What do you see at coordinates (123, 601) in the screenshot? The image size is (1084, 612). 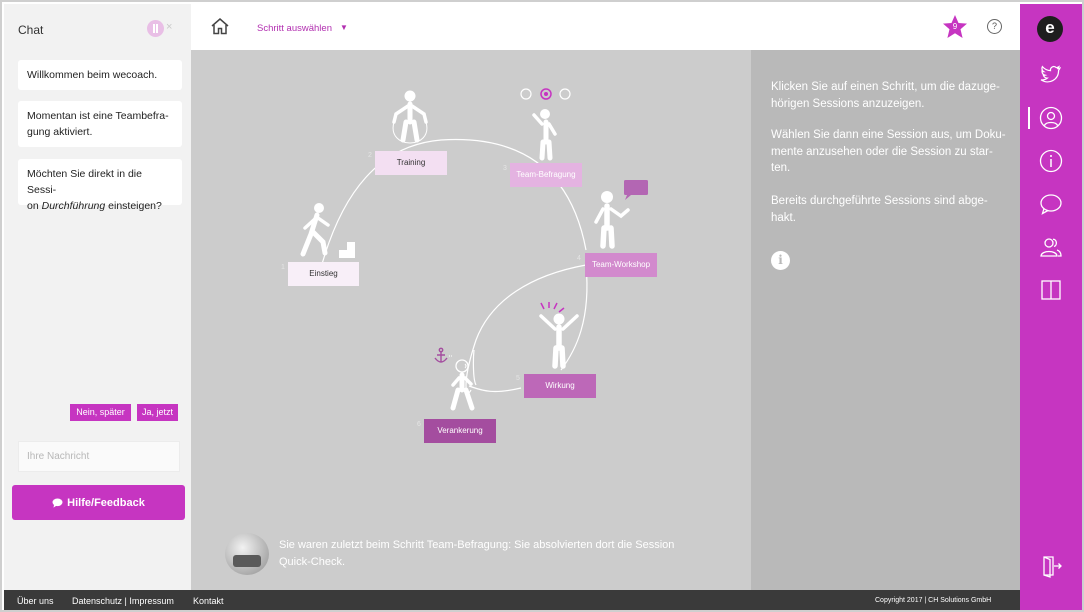 I see `footer-link-privacy: Datenschutz | Impressum` at bounding box center [123, 601].